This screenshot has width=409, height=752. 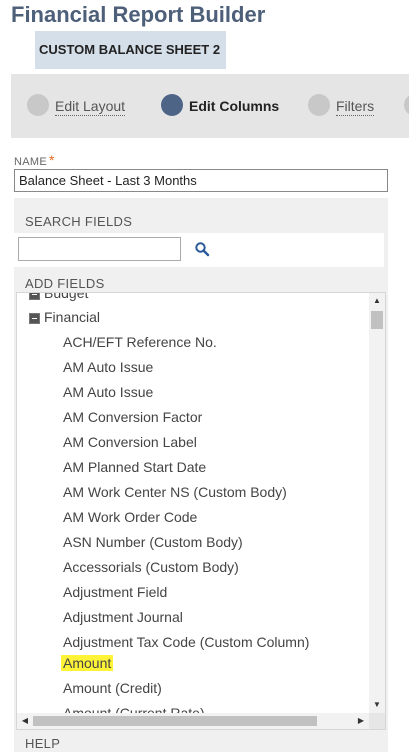 I want to click on horizontal-scrollbar: ◀ ▶, so click(x=193, y=721).